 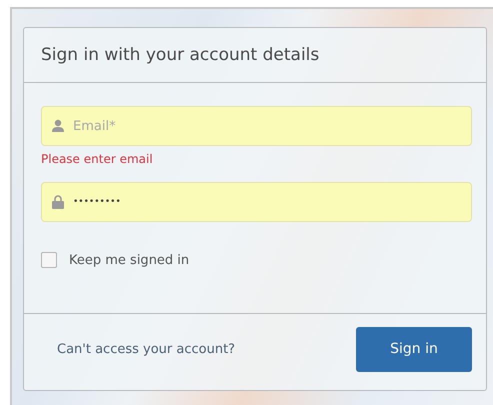 I want to click on account-help-link: Can't access your account?, so click(x=146, y=349).